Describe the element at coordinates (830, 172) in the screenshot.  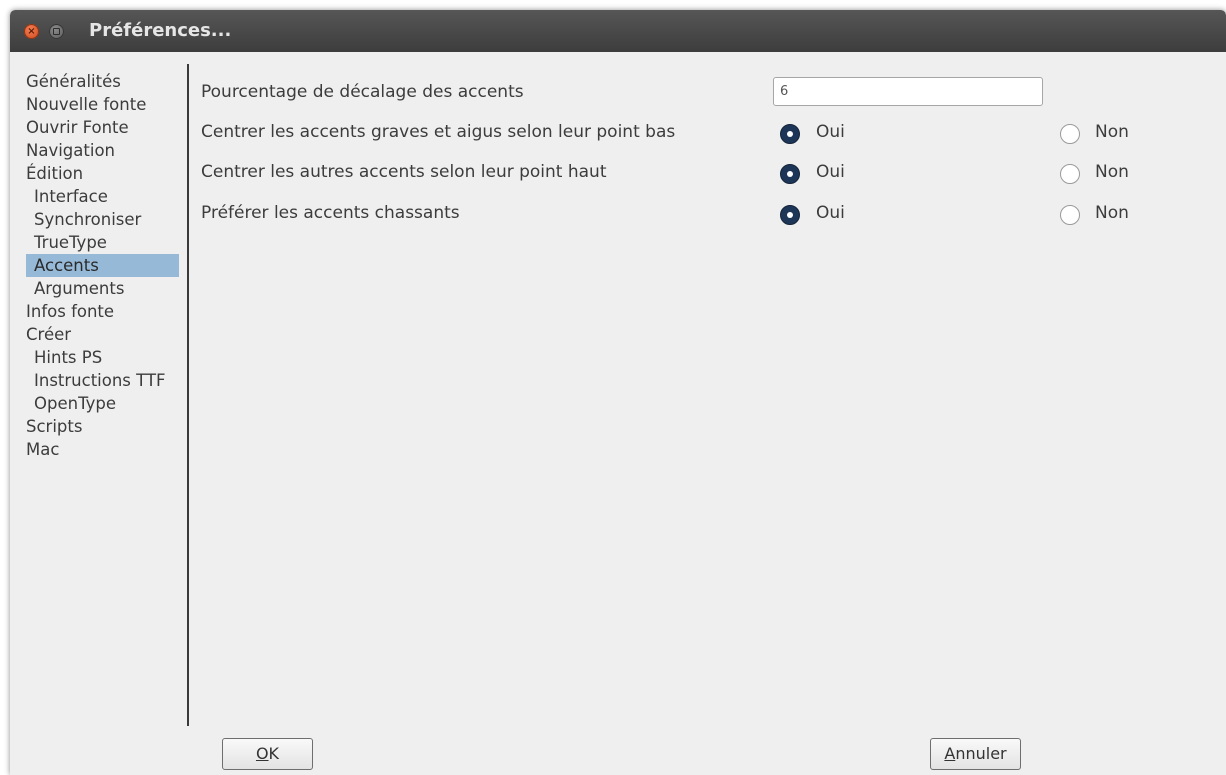
I see `option-2-yes-label: Oui` at that location.